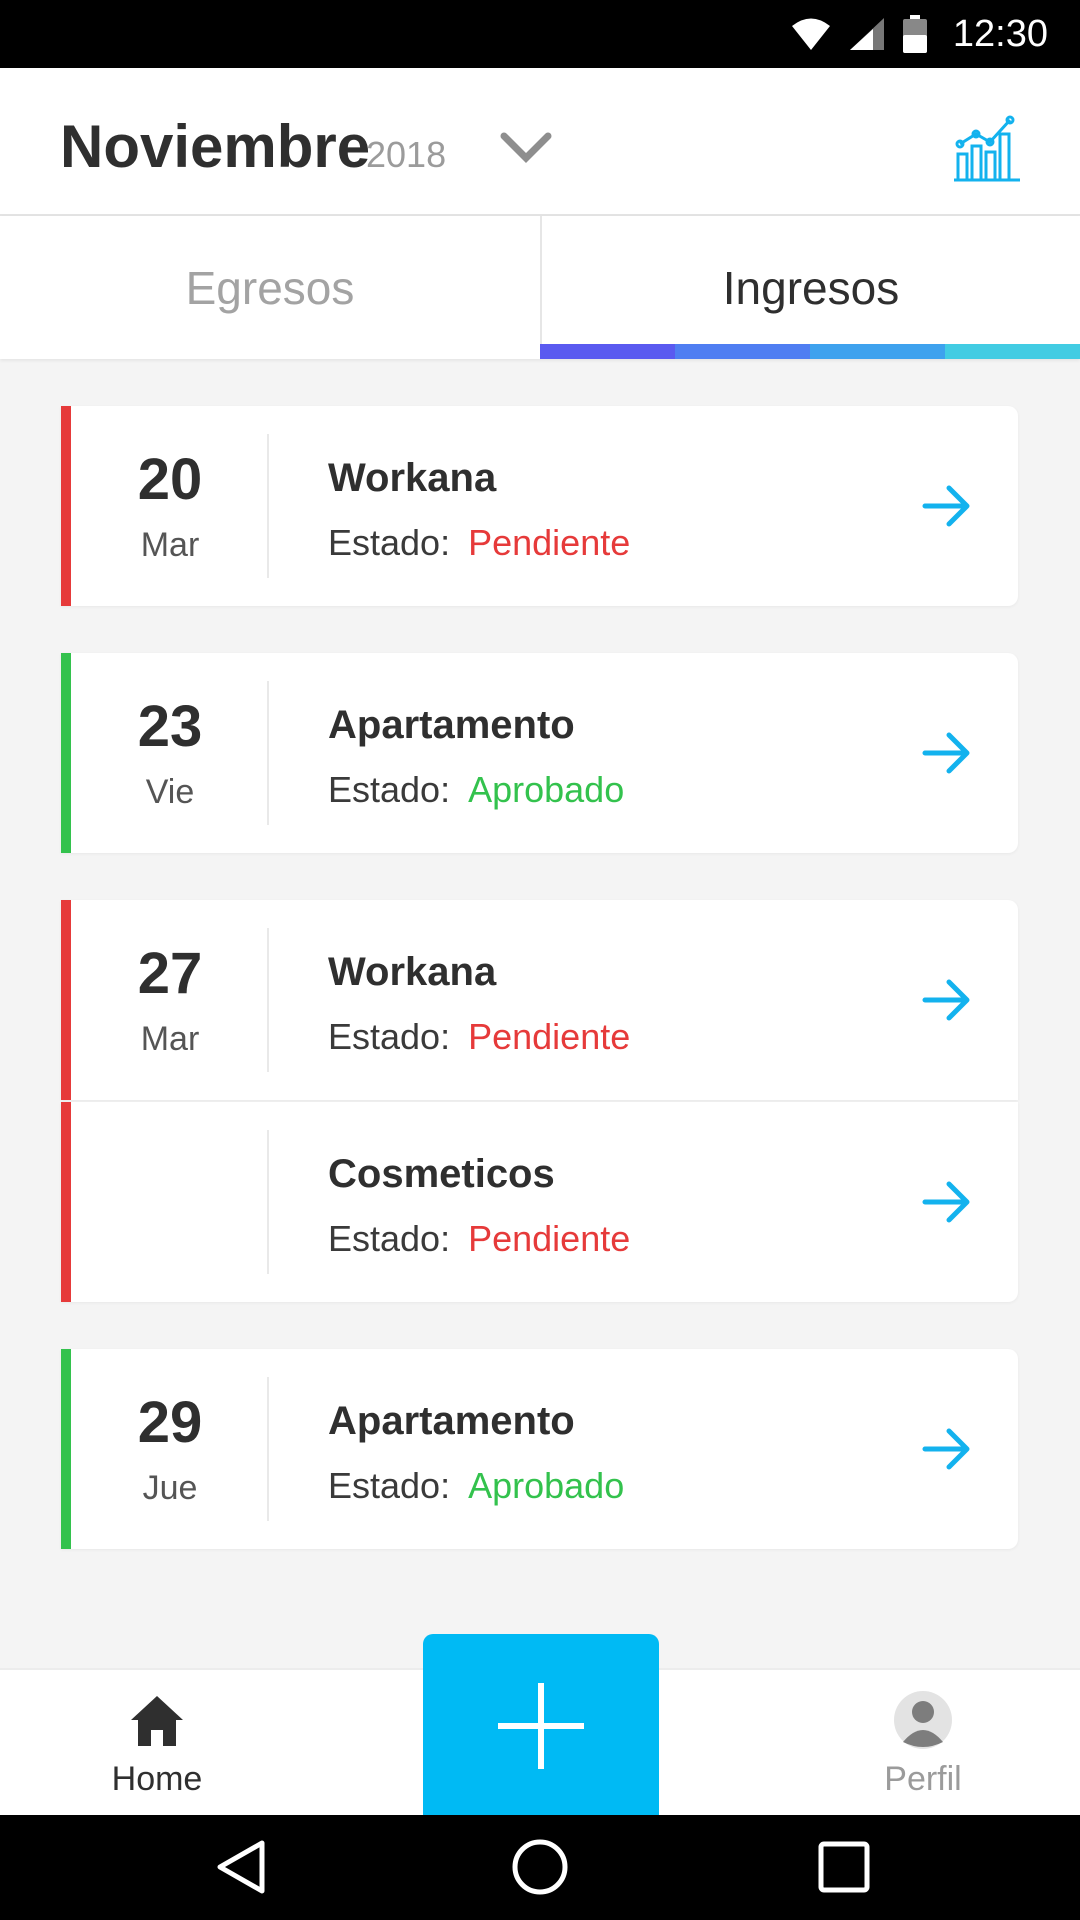 The image size is (1080, 1920). I want to click on system-nav-bar, so click(540, 1867).